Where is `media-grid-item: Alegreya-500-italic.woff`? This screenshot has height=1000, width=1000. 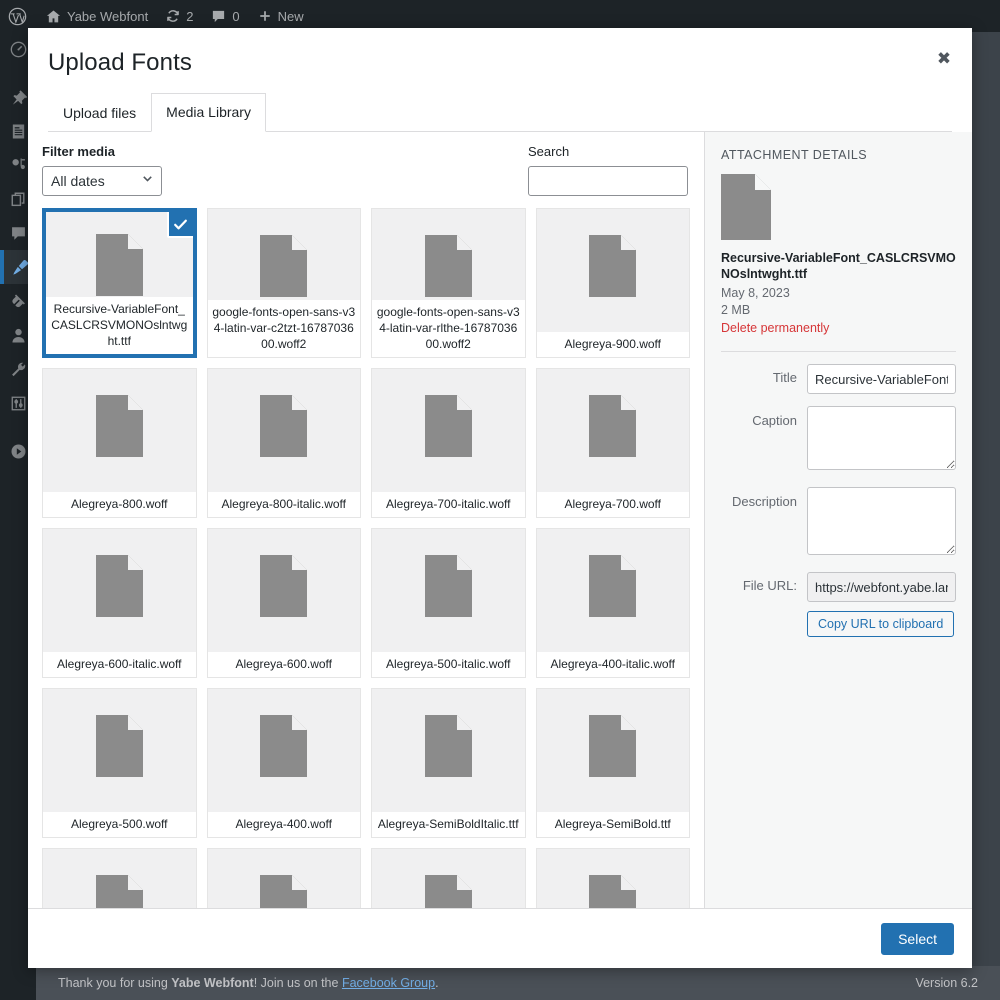
media-grid-item: Alegreya-500-italic.woff is located at coordinates (448, 603).